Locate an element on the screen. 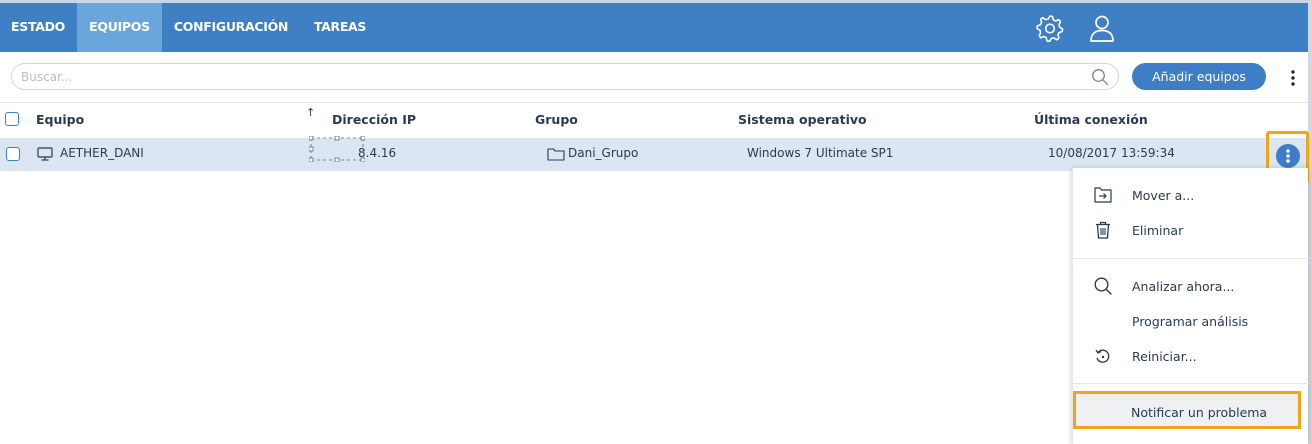 Image resolution: width=1312 pixels, height=444 pixels. user-icon is located at coordinates (1102, 28).